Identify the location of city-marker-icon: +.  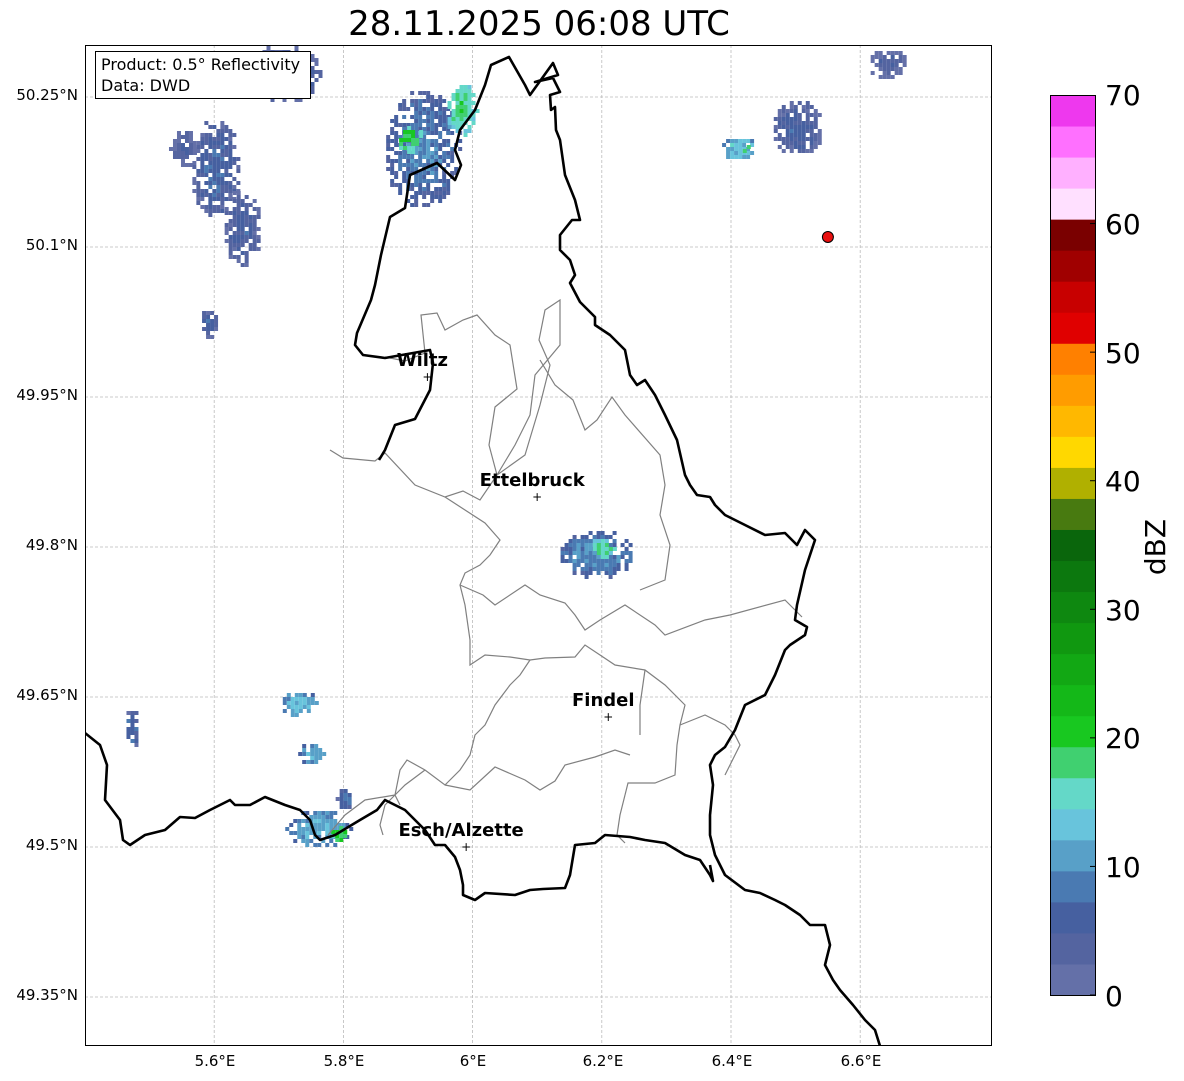
(537, 497).